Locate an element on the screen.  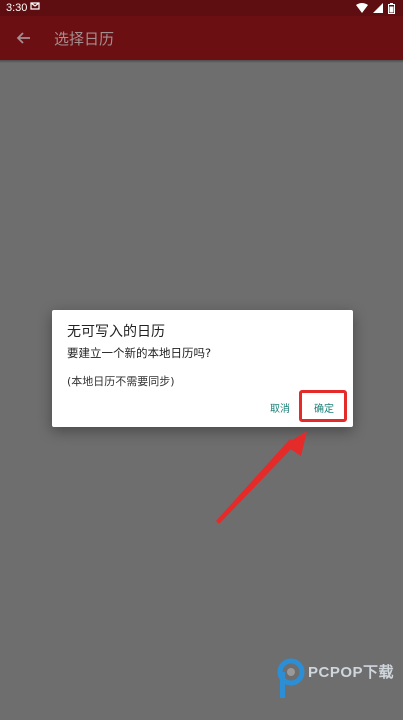
status-bar: 3:30 is located at coordinates (201, 8).